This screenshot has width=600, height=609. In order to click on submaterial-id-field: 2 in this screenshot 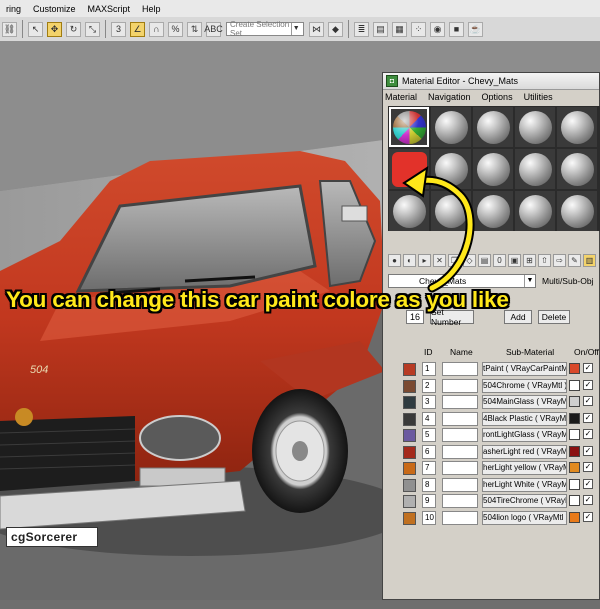, I will do `click(429, 385)`.